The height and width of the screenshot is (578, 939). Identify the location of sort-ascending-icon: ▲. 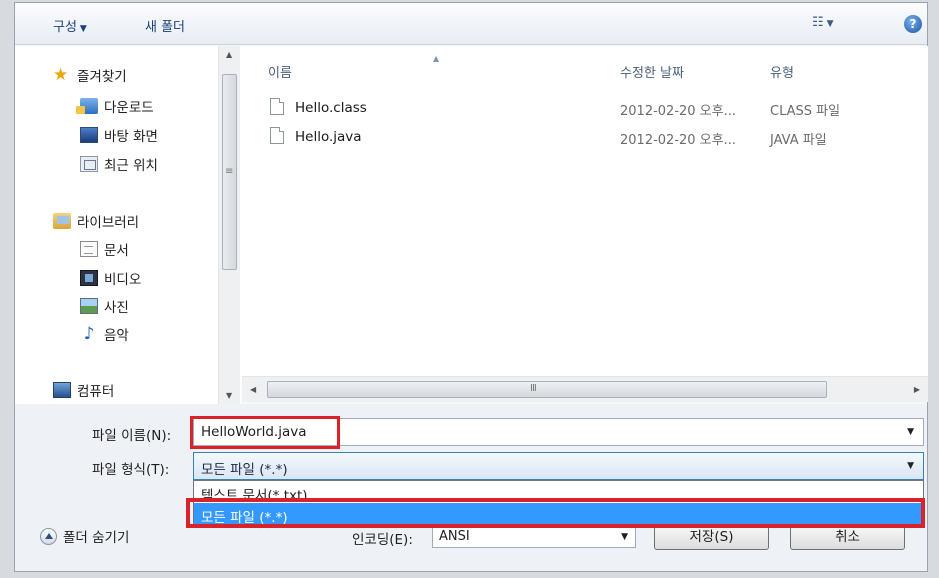
(436, 58).